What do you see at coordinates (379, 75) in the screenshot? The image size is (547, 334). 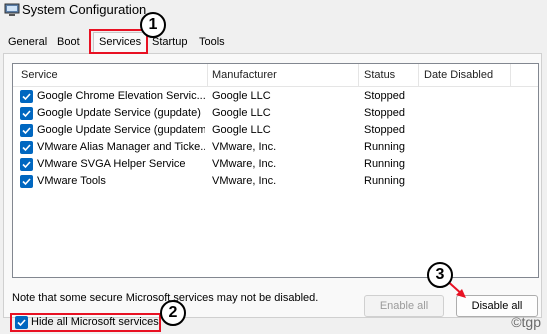 I see `column-status: Status` at bounding box center [379, 75].